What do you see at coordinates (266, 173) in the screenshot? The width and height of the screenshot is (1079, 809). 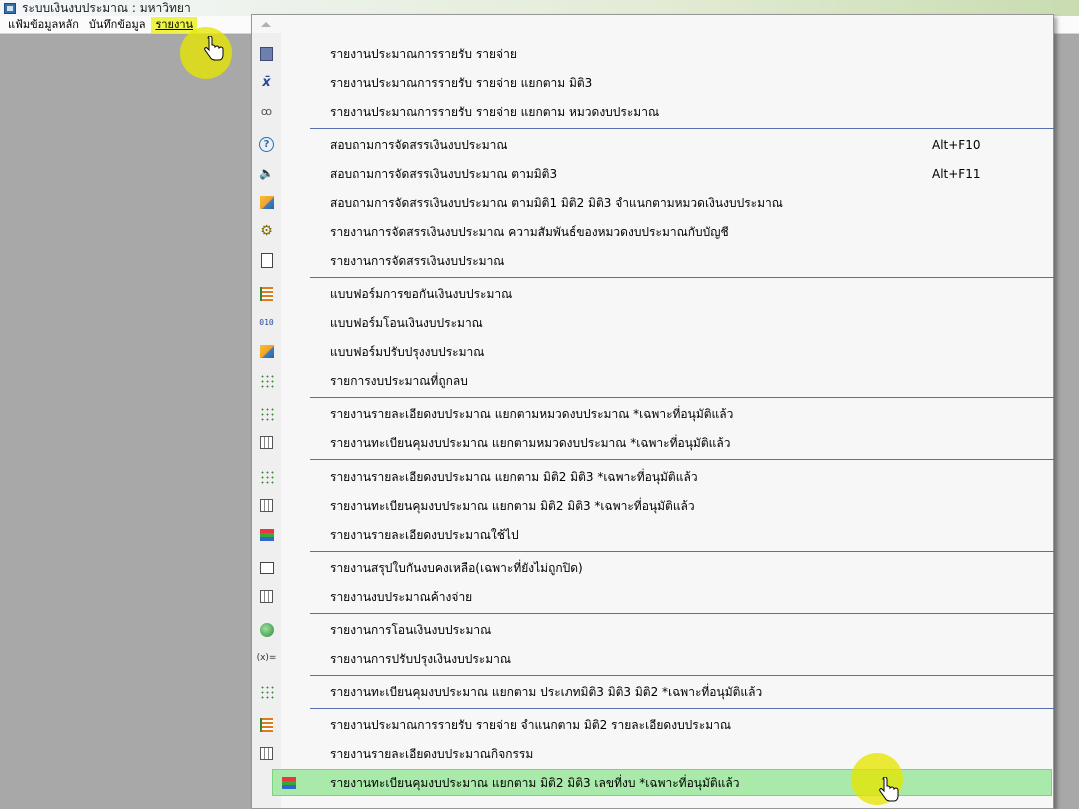 I see `speaker-icon: 🔈` at bounding box center [266, 173].